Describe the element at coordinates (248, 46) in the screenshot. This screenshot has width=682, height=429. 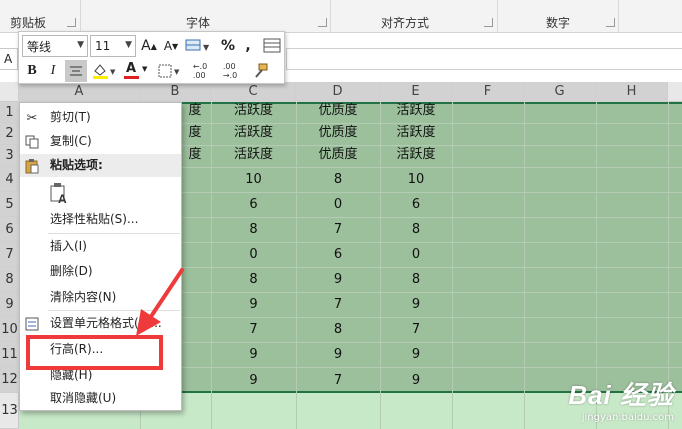
I see `comma-style-button: ,` at that location.